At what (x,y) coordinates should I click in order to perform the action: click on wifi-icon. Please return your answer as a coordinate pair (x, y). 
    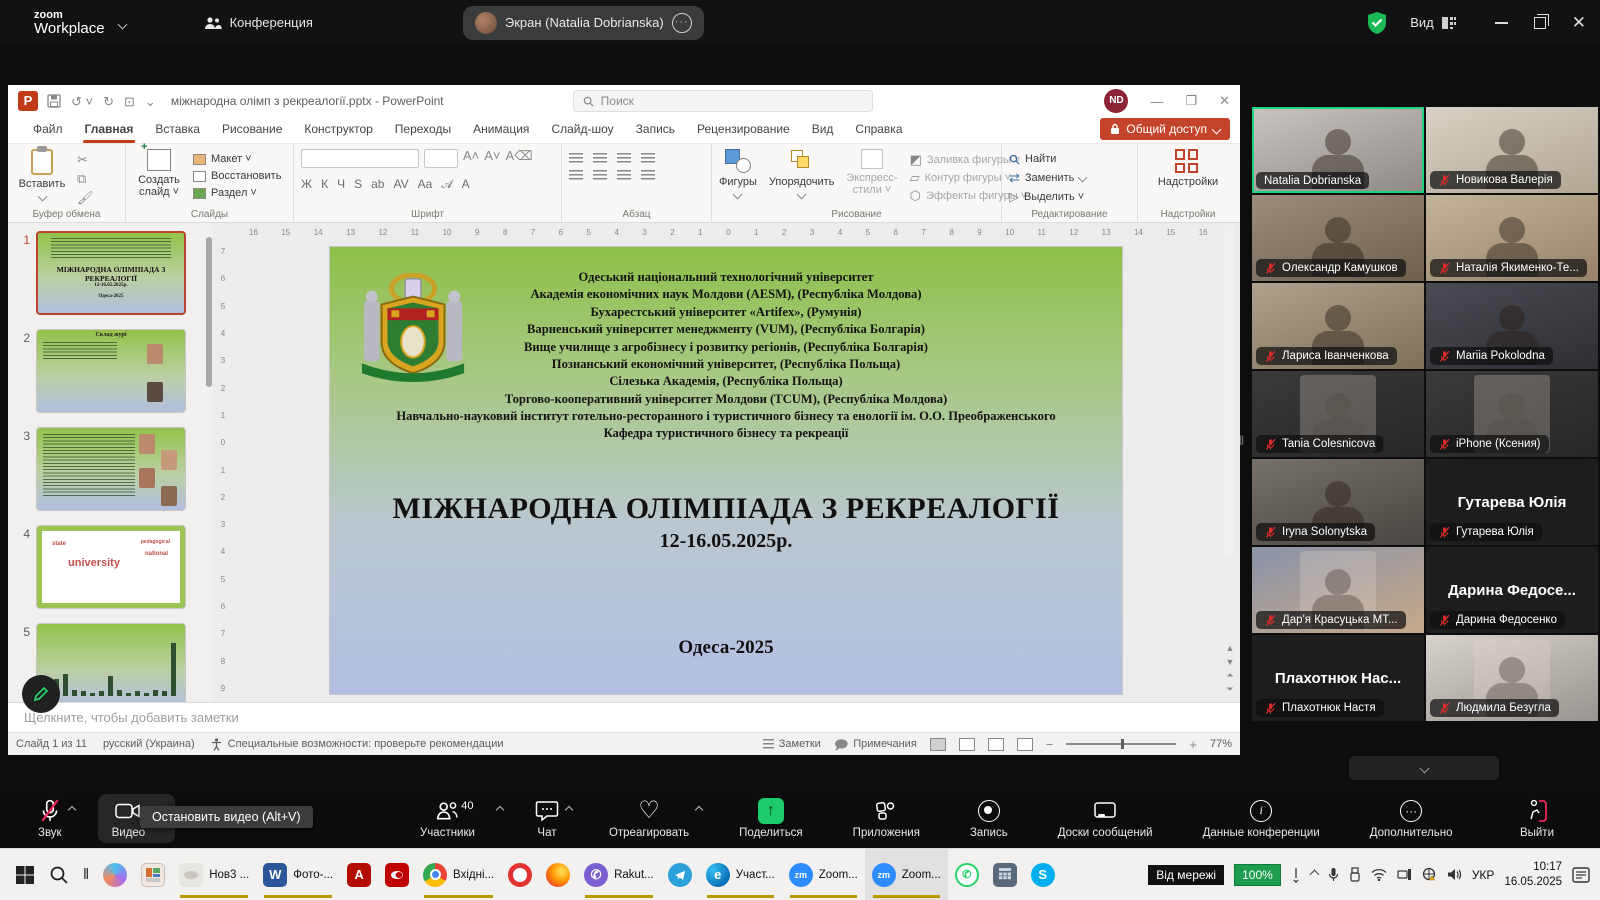
    Looking at the image, I should click on (1379, 874).